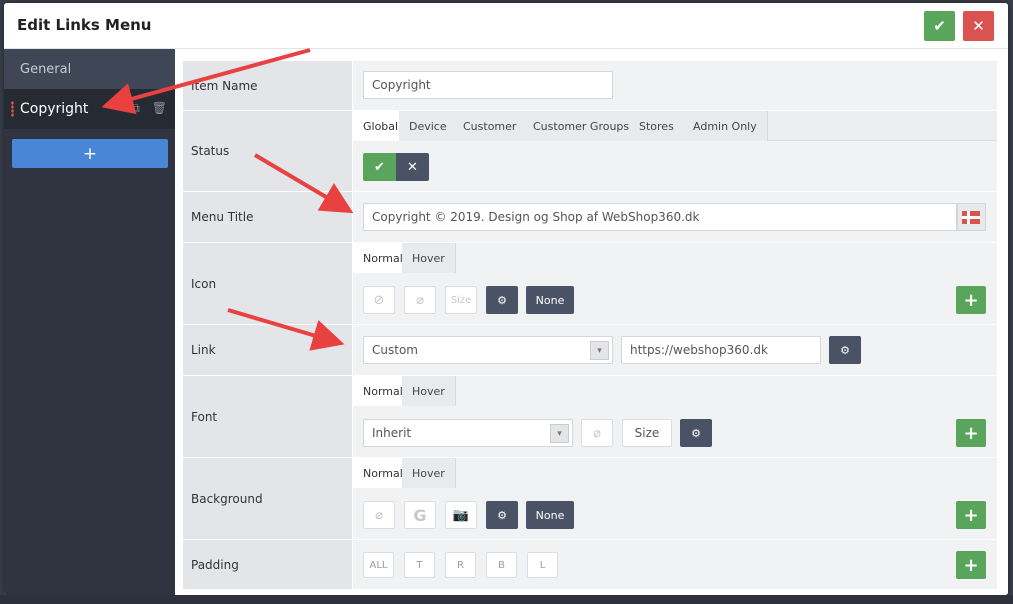 This screenshot has width=1013, height=604. I want to click on background-add-button: +, so click(971, 515).